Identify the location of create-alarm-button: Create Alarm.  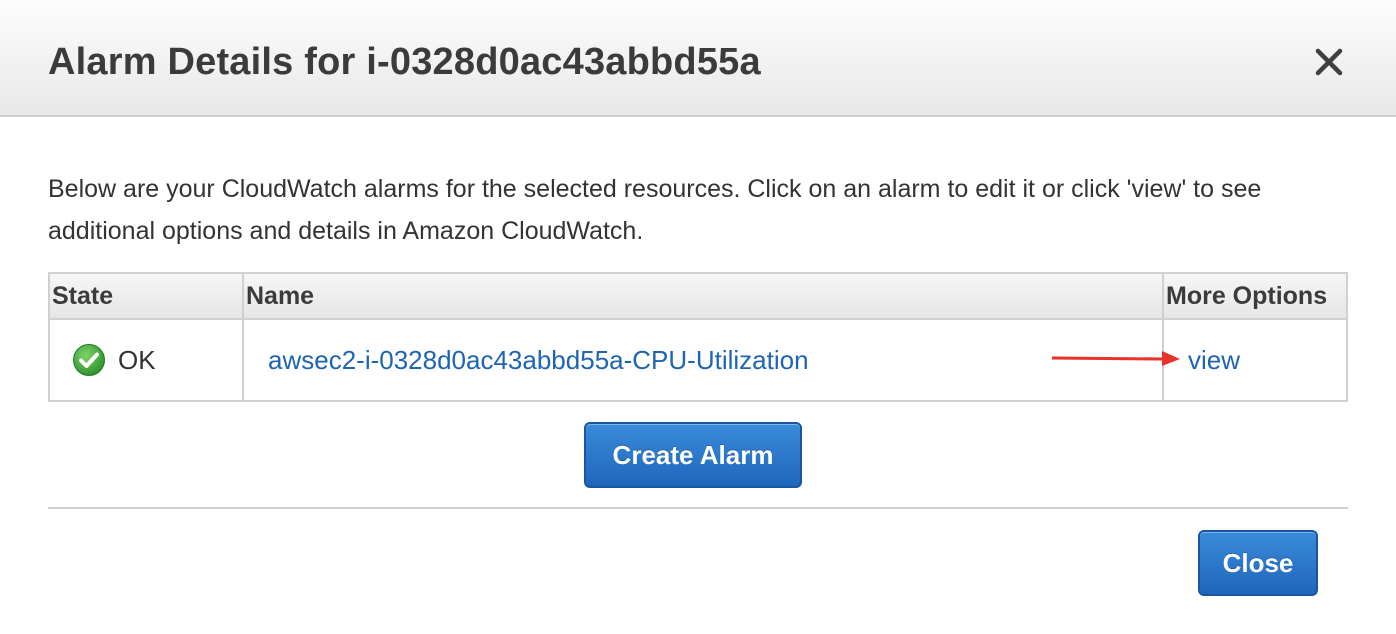
(693, 455).